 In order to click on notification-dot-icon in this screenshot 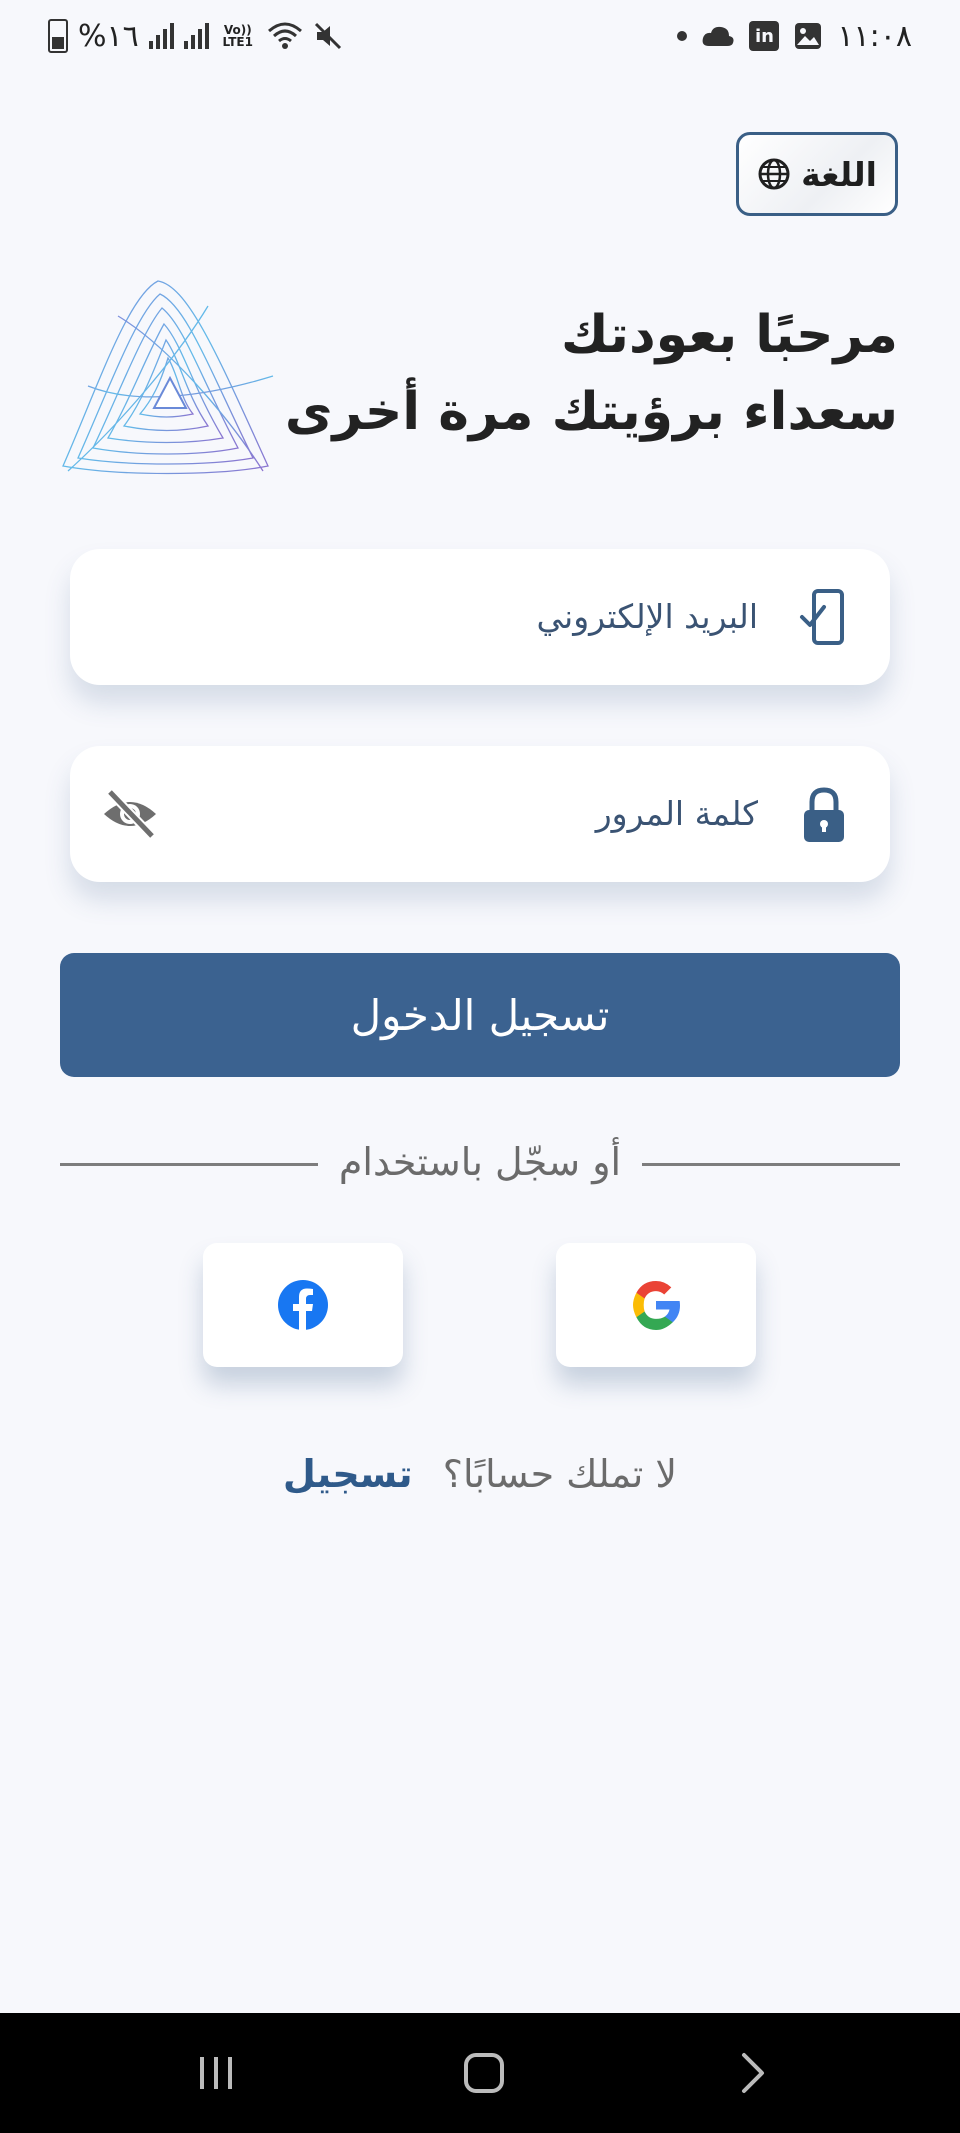, I will do `click(682, 36)`.